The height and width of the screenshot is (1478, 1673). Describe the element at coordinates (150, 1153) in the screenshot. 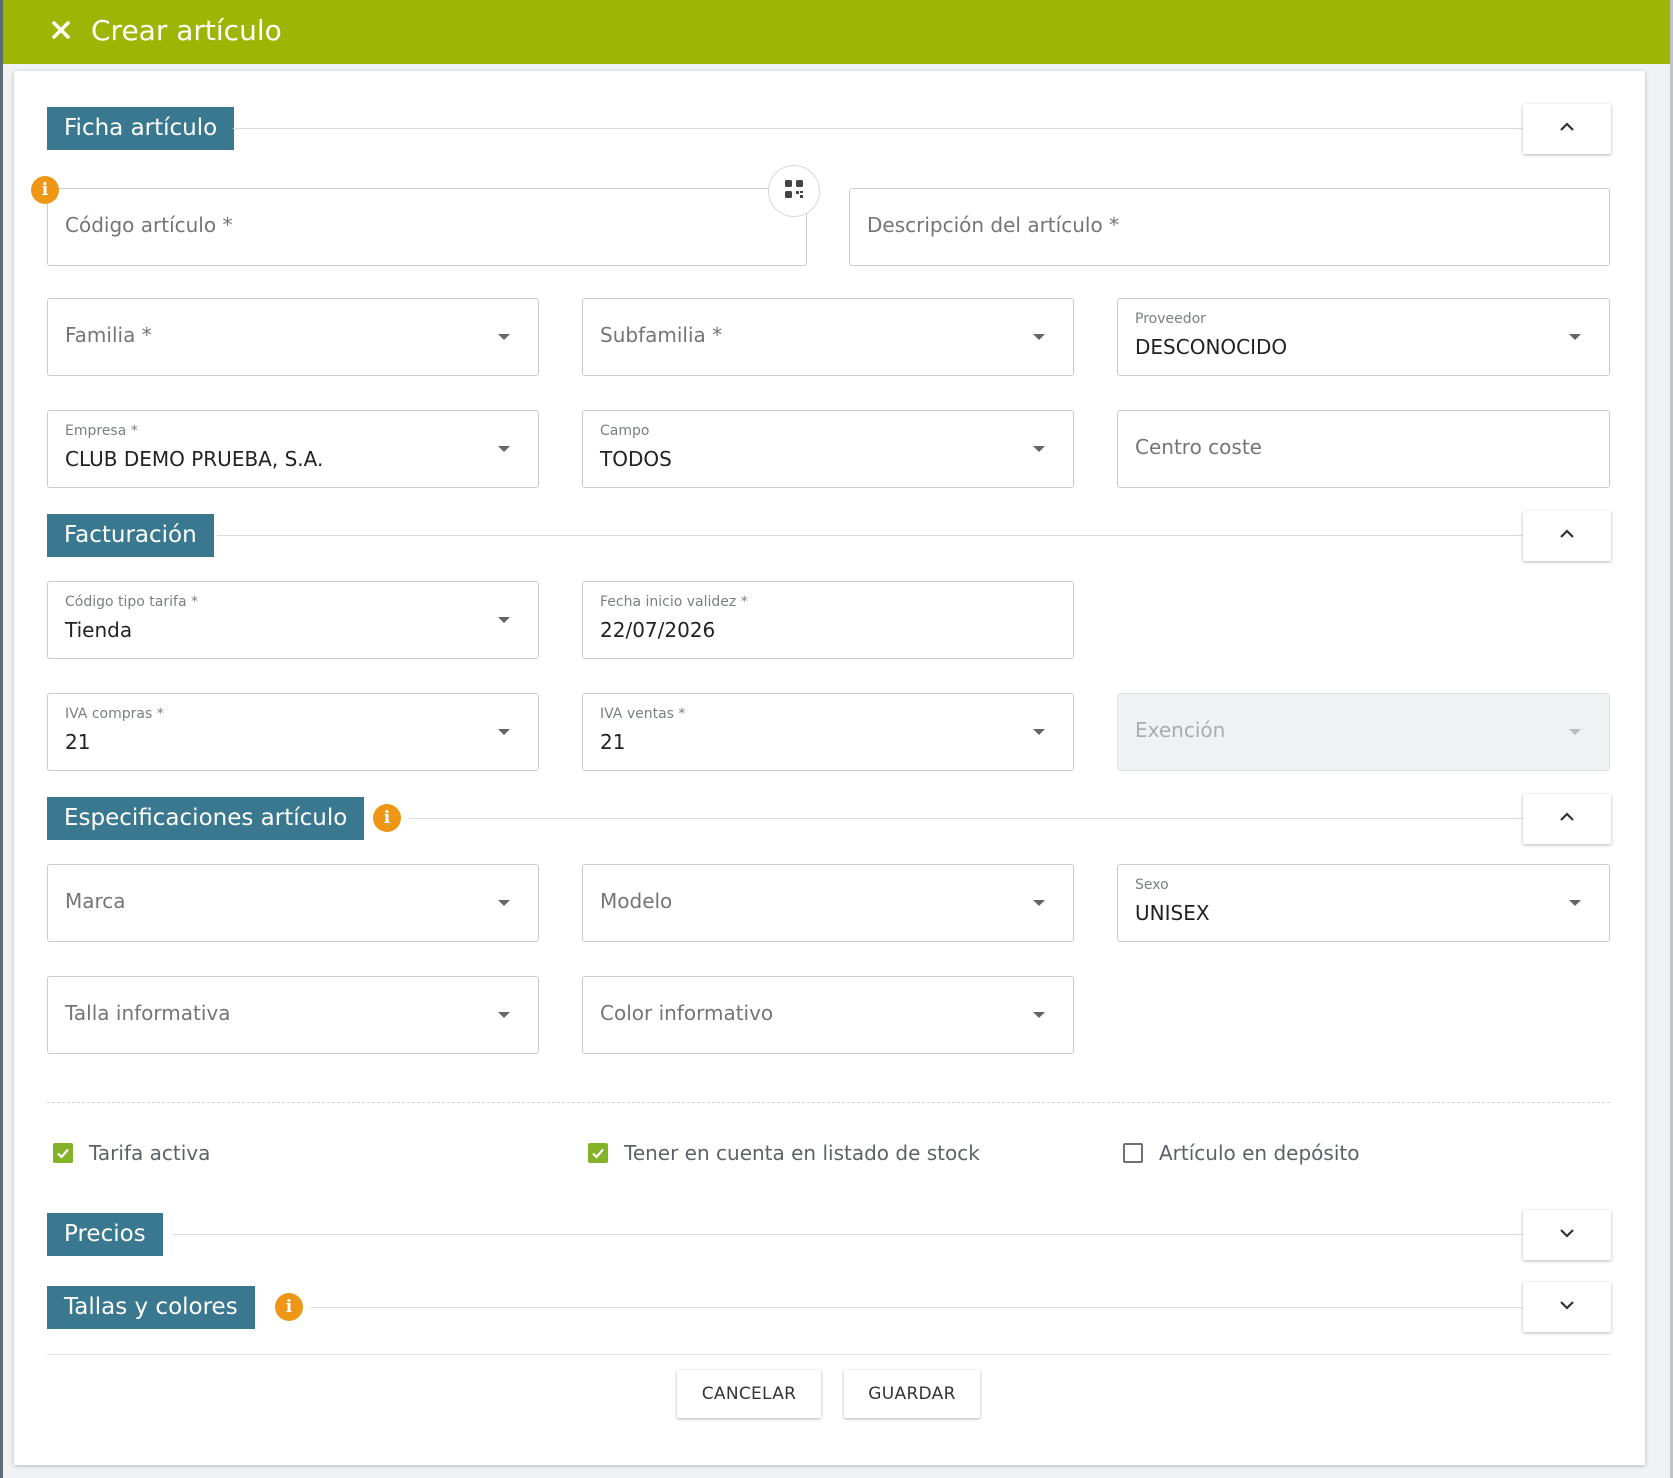

I see `tarifa-activa-label: Tarifa activa` at that location.